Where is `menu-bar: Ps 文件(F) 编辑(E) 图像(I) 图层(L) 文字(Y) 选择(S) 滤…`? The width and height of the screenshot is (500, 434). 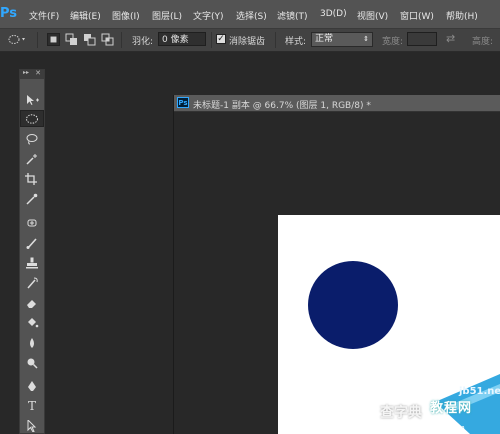
menu-bar: Ps 文件(F) 编辑(E) 图像(I) 图层(L) 文字(Y) 选择(S) 滤… is located at coordinates (250, 14).